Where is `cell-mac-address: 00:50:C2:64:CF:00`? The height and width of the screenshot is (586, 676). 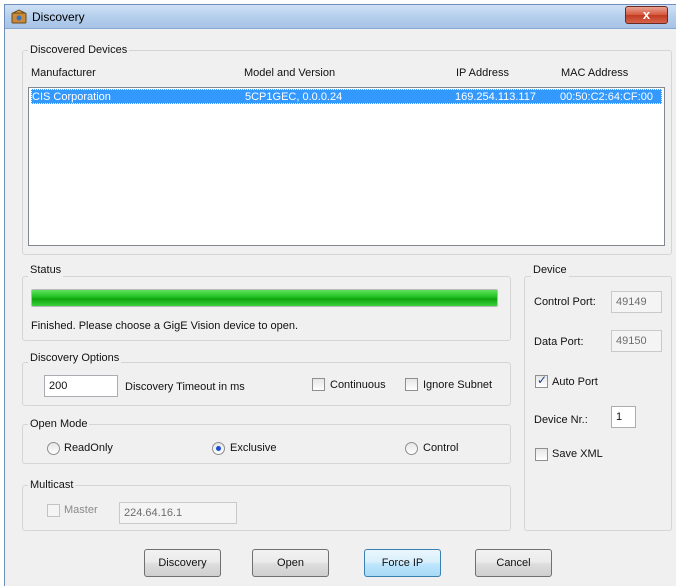 cell-mac-address: 00:50:C2:64:CF:00 is located at coordinates (606, 97).